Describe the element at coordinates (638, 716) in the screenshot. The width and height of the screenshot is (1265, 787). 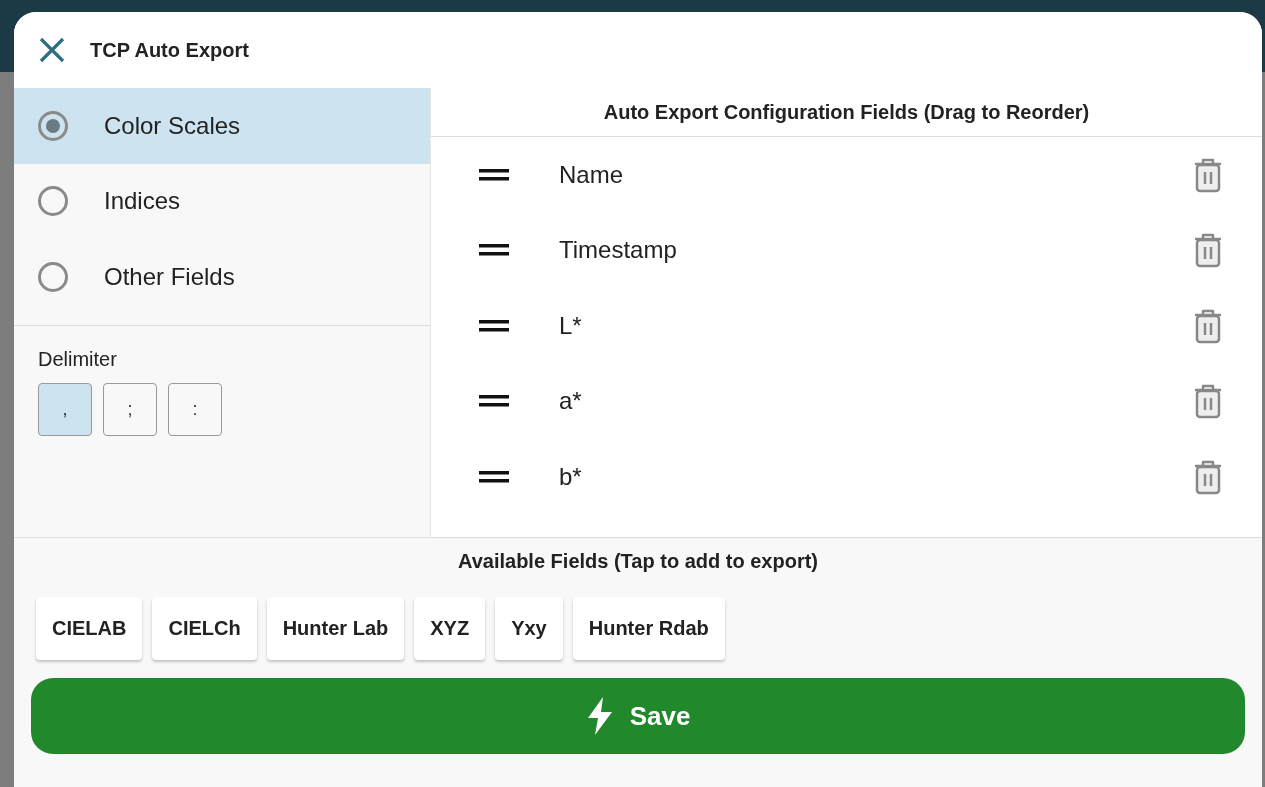
I see `save-button: Save` at that location.